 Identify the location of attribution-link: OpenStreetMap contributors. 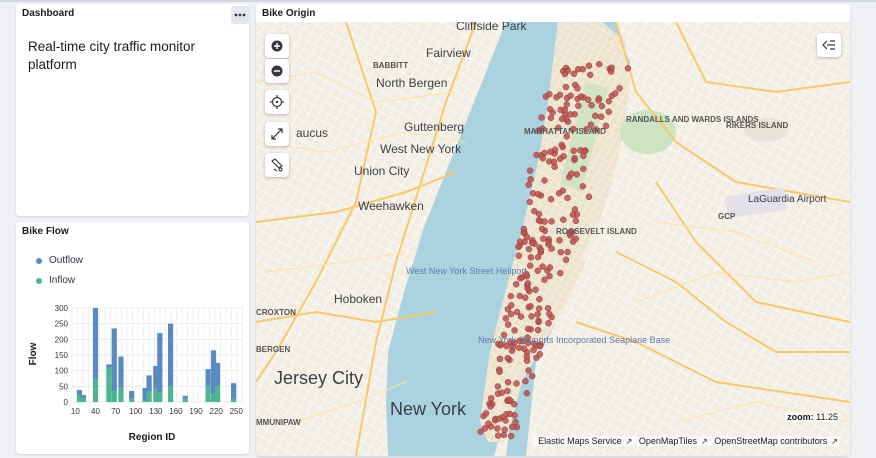
(770, 441).